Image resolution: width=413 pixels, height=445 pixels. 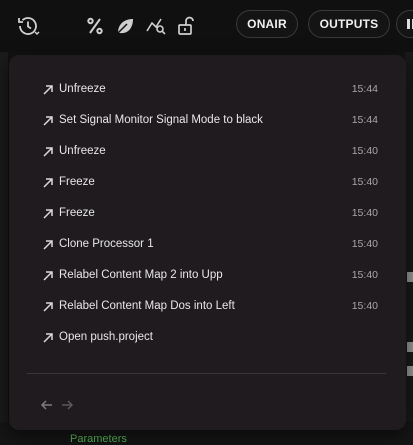 What do you see at coordinates (98, 439) in the screenshot?
I see `parameters-label: Parameters` at bounding box center [98, 439].